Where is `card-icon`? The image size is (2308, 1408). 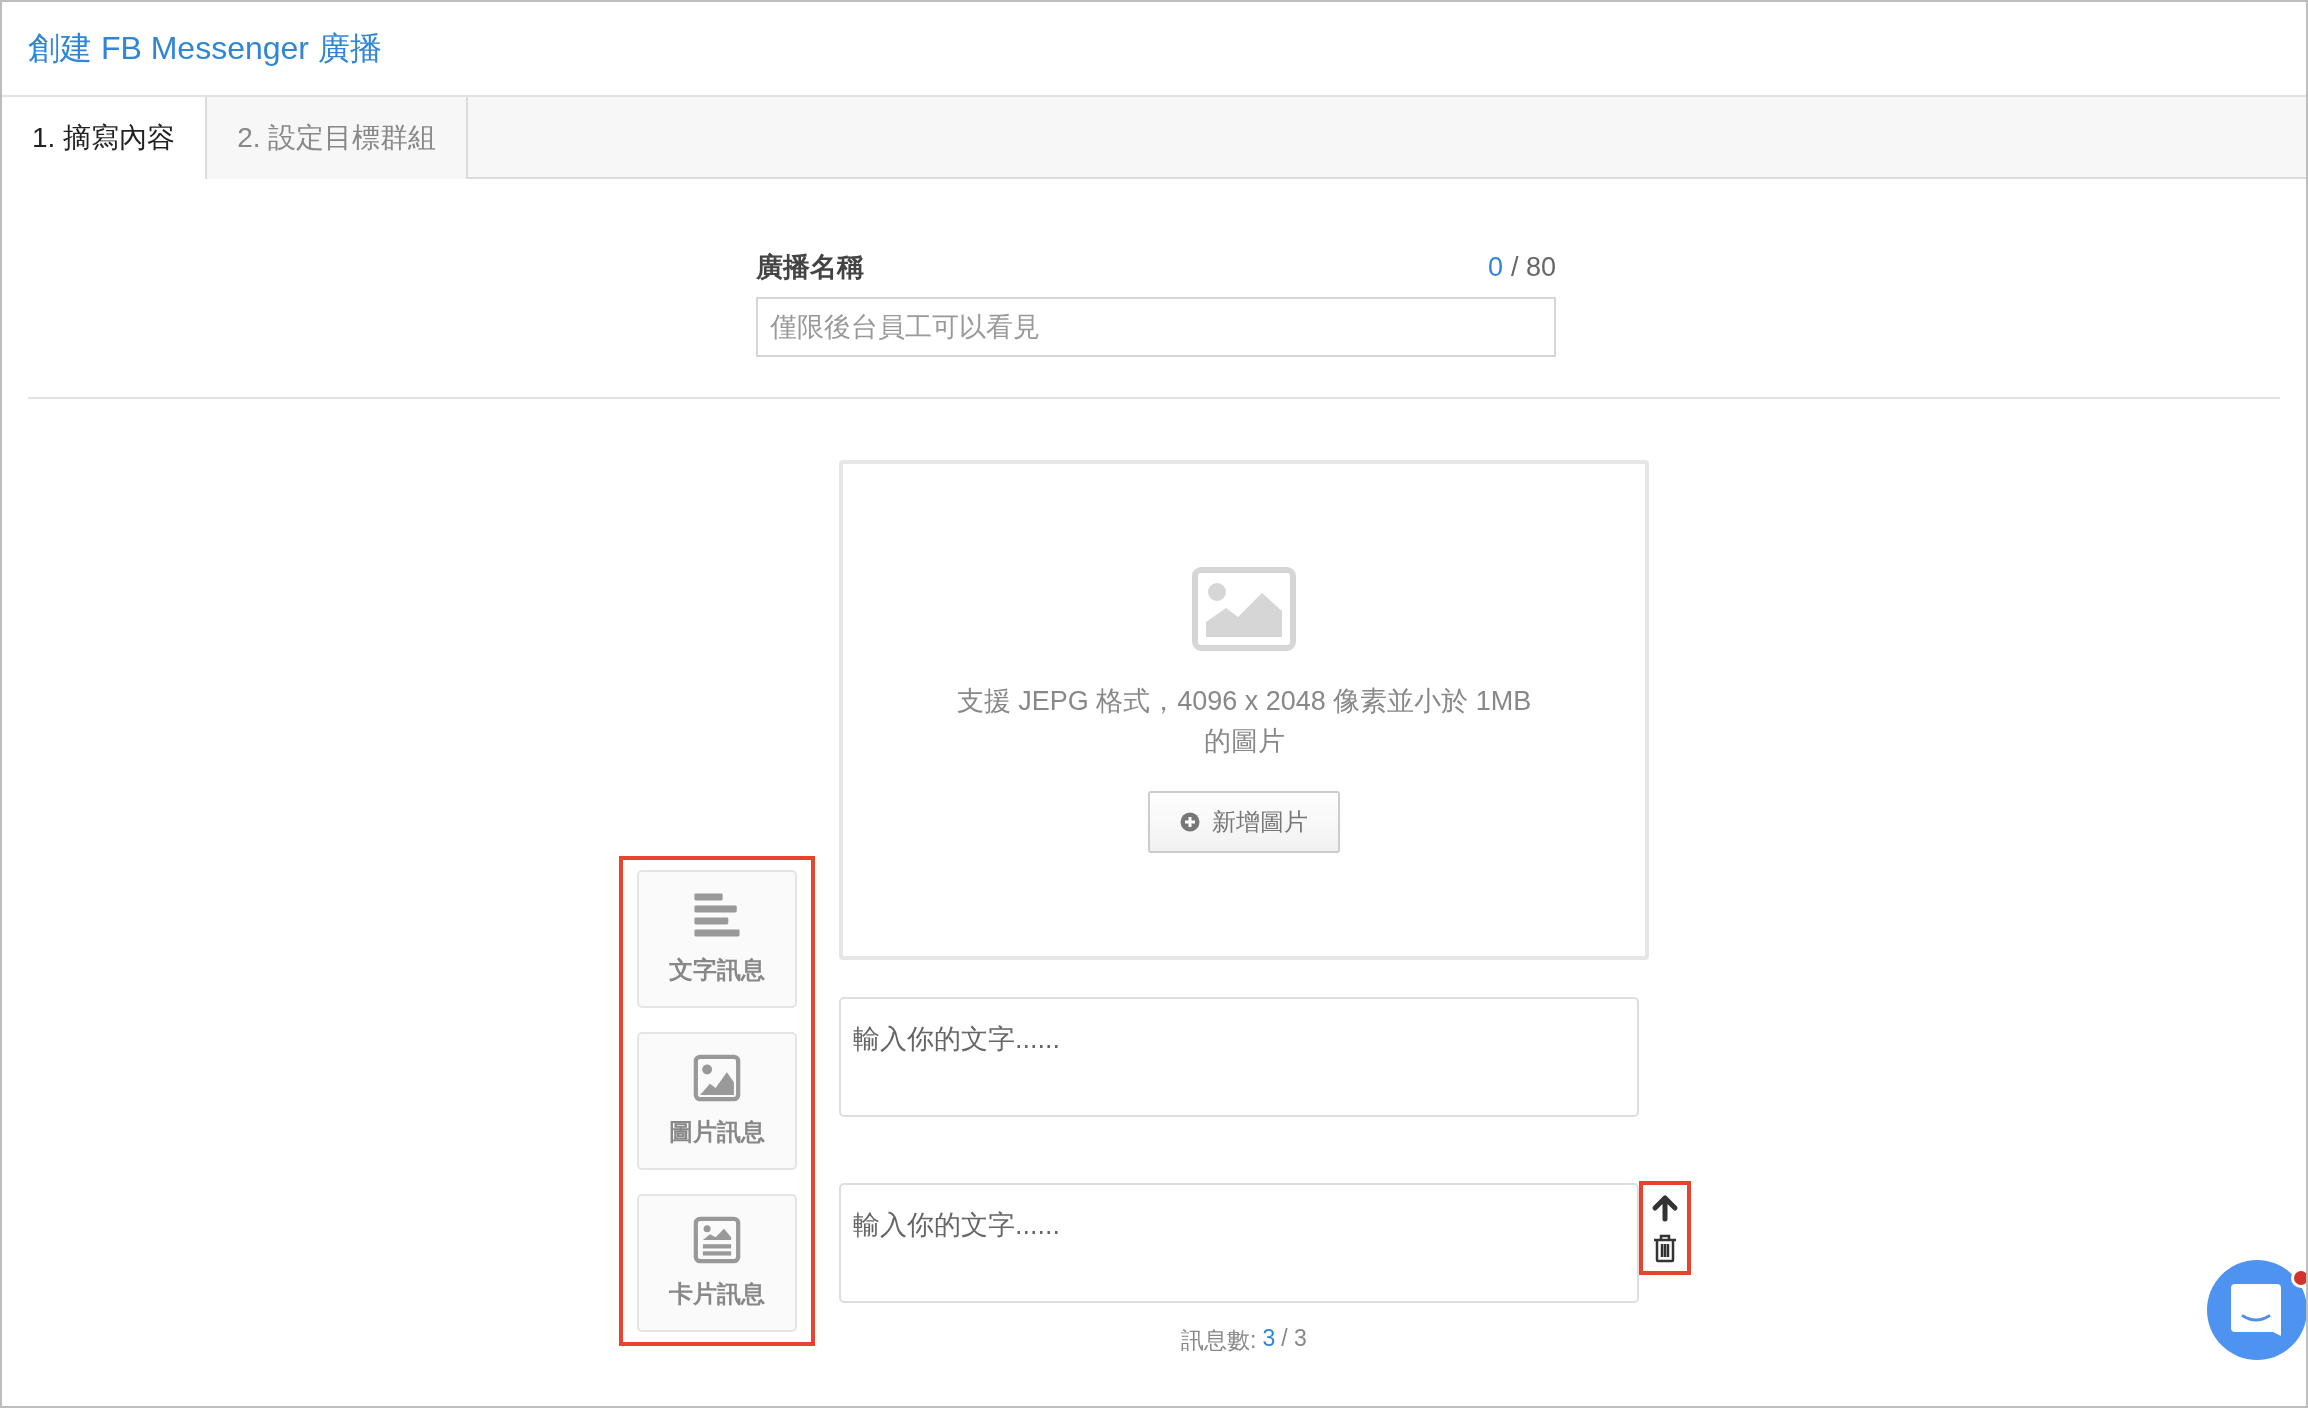 card-icon is located at coordinates (717, 1240).